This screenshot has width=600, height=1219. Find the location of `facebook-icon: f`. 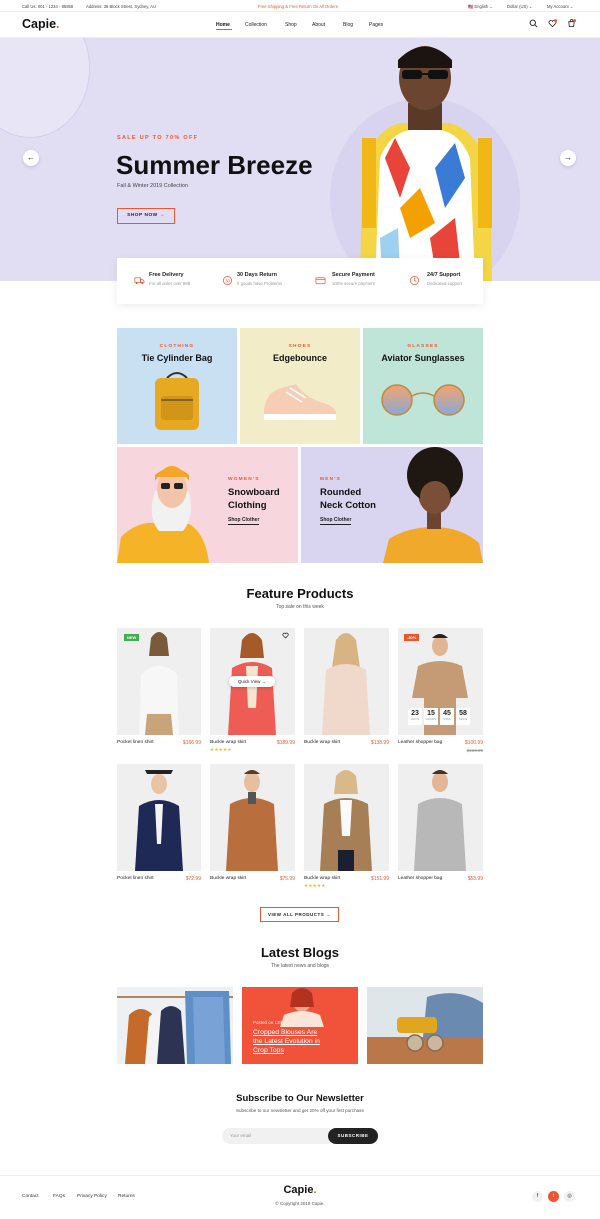

facebook-icon: f is located at coordinates (537, 1196).